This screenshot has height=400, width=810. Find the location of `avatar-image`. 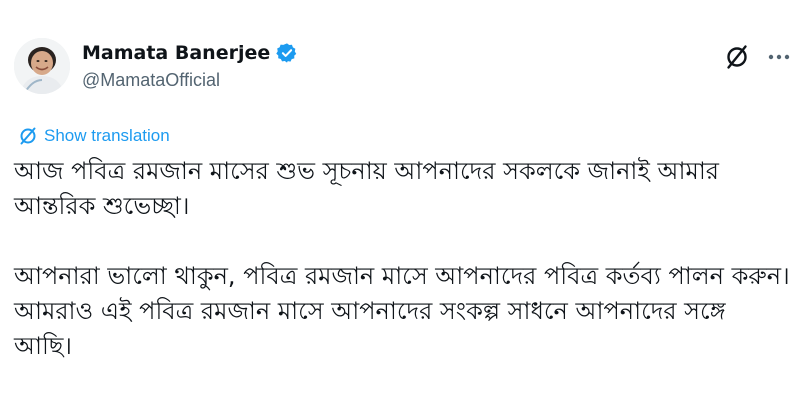

avatar-image is located at coordinates (42, 66).